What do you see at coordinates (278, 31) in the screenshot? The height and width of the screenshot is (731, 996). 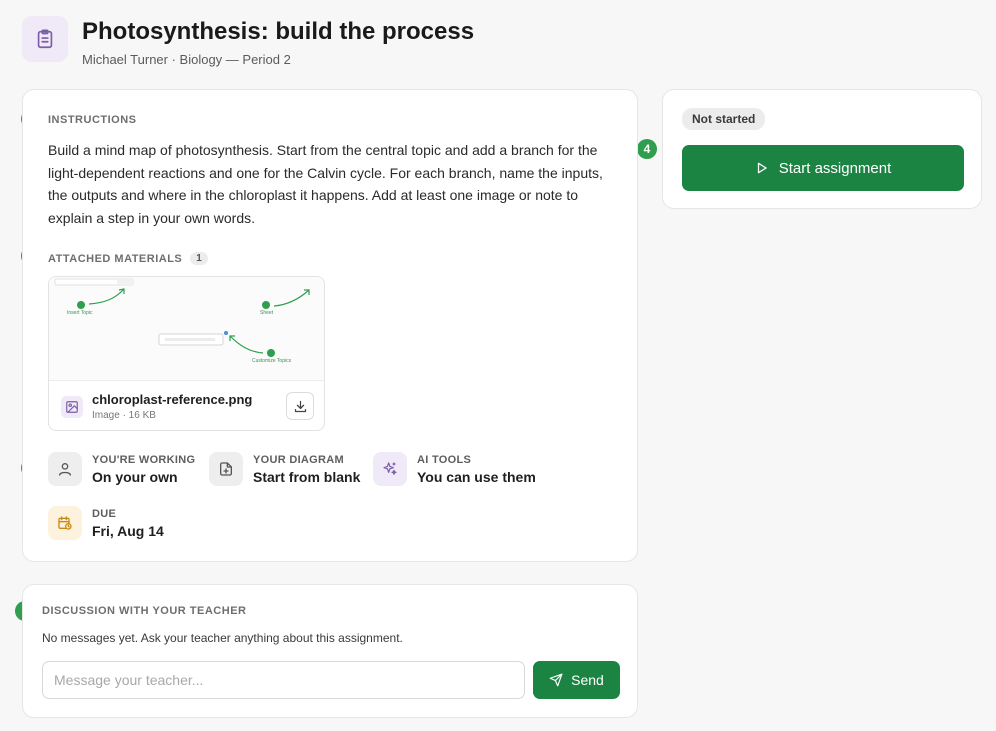 I see `page-title: Photosynthesis: build the process` at bounding box center [278, 31].